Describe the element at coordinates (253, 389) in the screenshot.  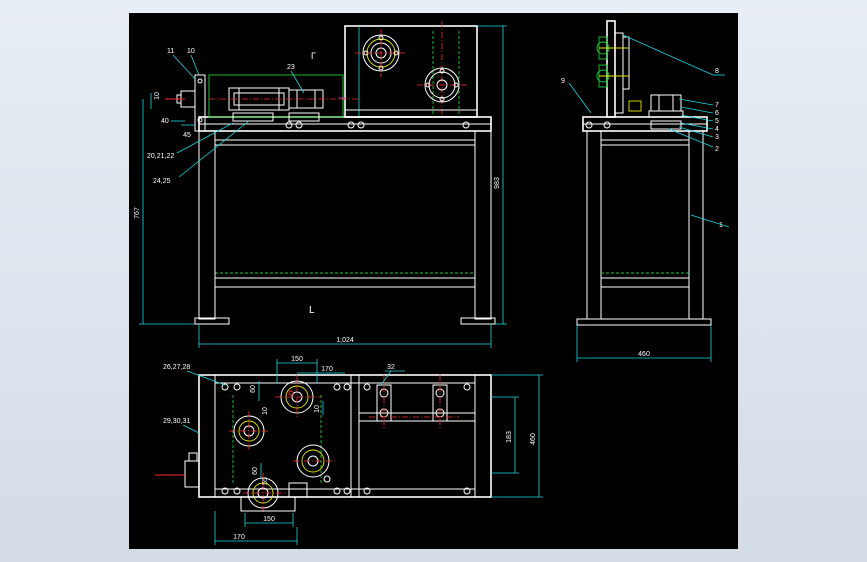
I see `dim-small-60: 60` at that location.